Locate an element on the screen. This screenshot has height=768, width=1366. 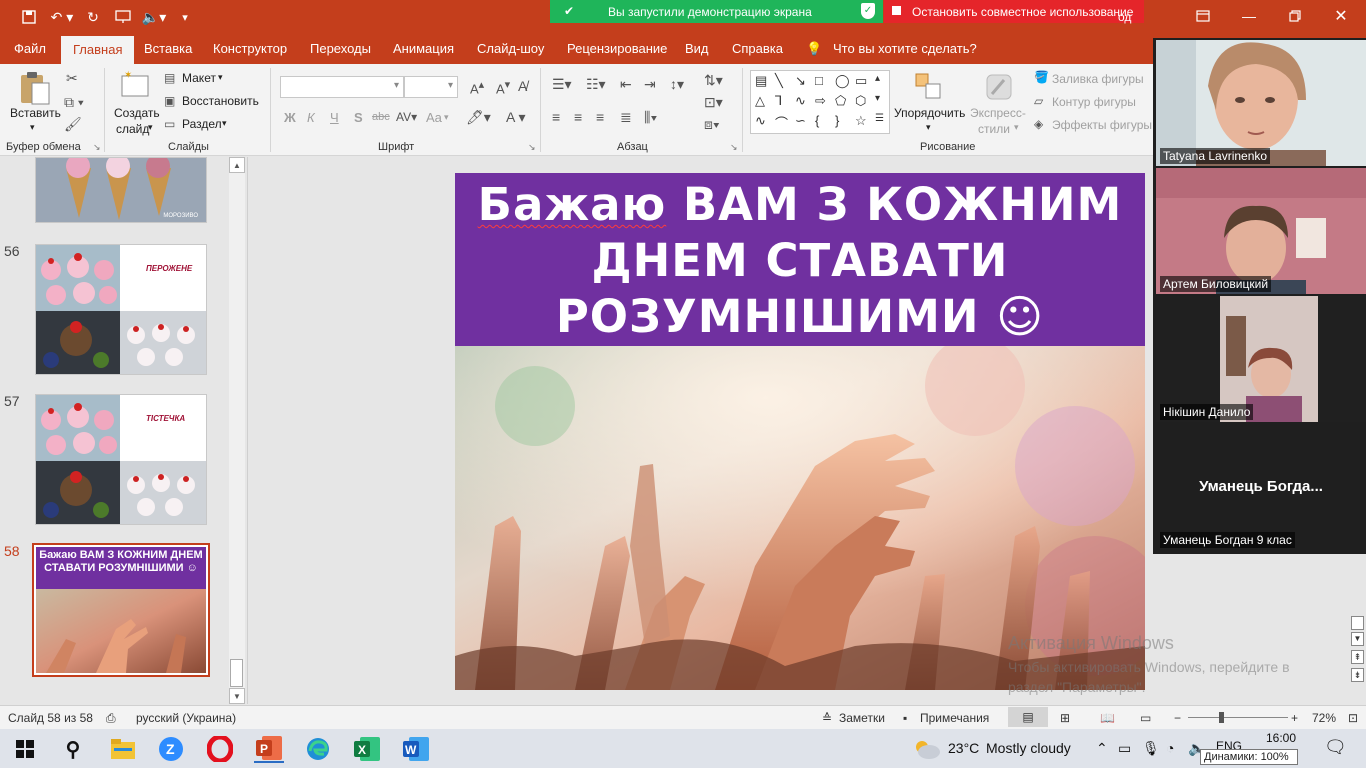
minimize-button: — is located at coordinates (1249, 16).